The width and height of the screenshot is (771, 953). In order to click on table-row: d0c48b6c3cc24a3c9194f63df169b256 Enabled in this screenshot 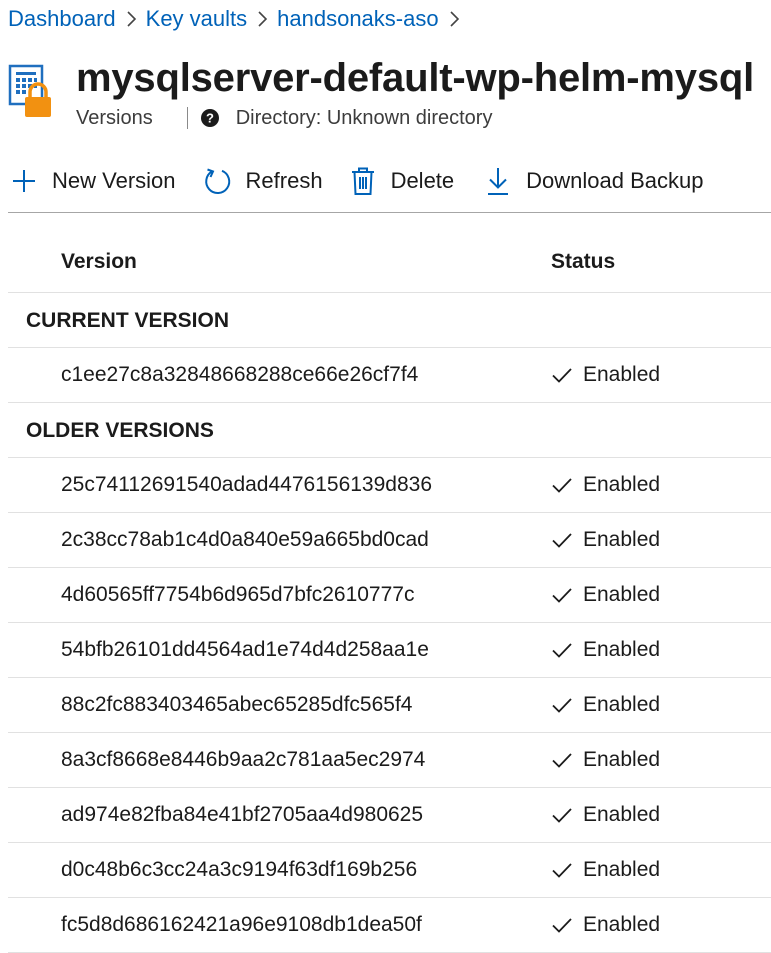, I will do `click(389, 870)`.